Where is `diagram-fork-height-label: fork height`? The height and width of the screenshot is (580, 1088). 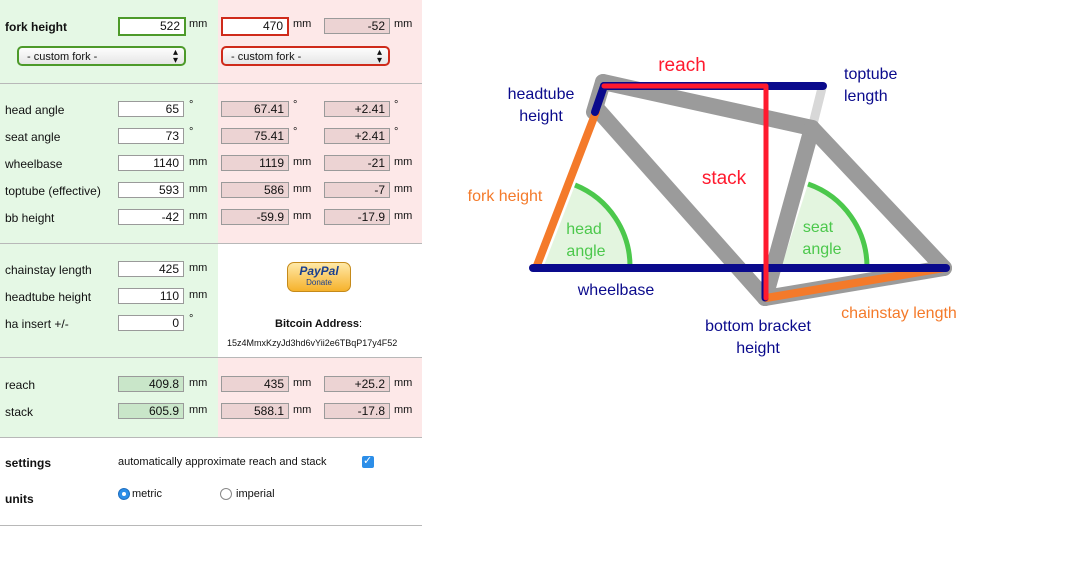 diagram-fork-height-label: fork height is located at coordinates (505, 196).